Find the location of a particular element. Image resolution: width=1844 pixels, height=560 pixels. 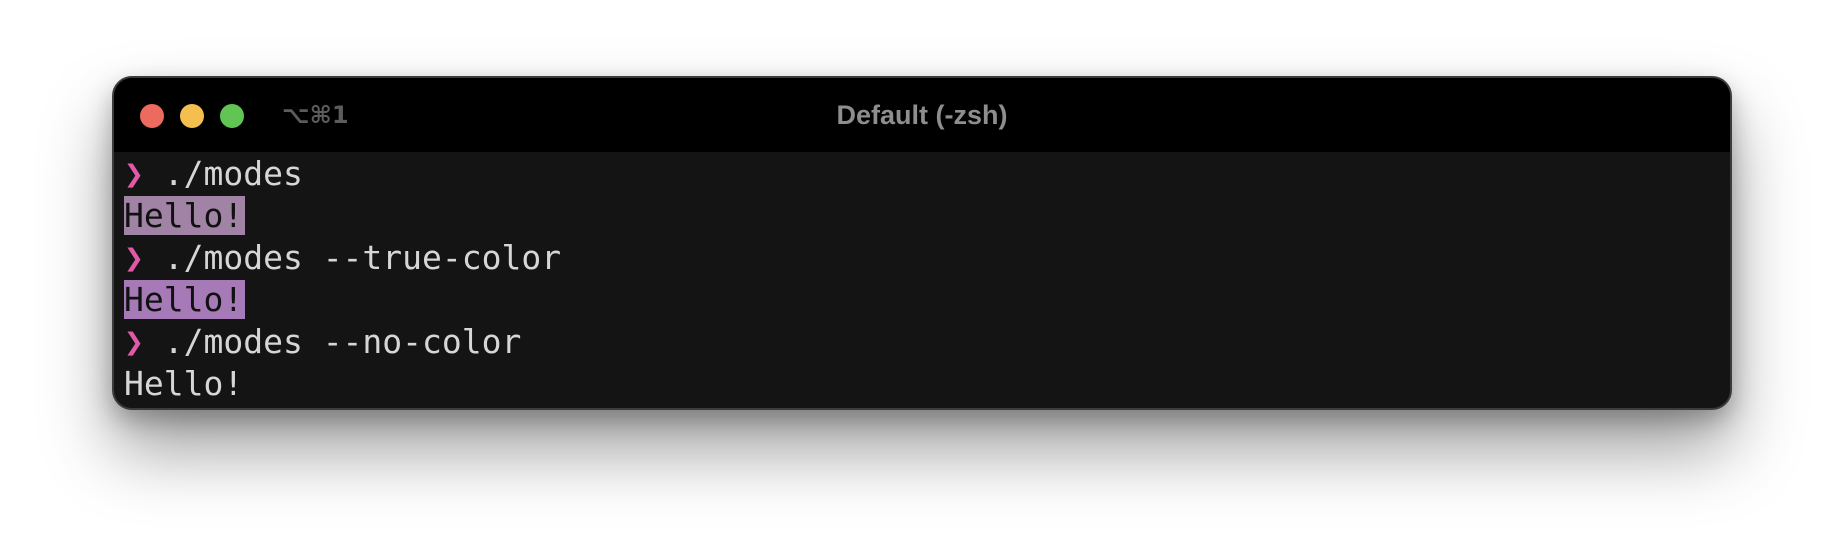

output-text-no-color: Hello! is located at coordinates (184, 383).